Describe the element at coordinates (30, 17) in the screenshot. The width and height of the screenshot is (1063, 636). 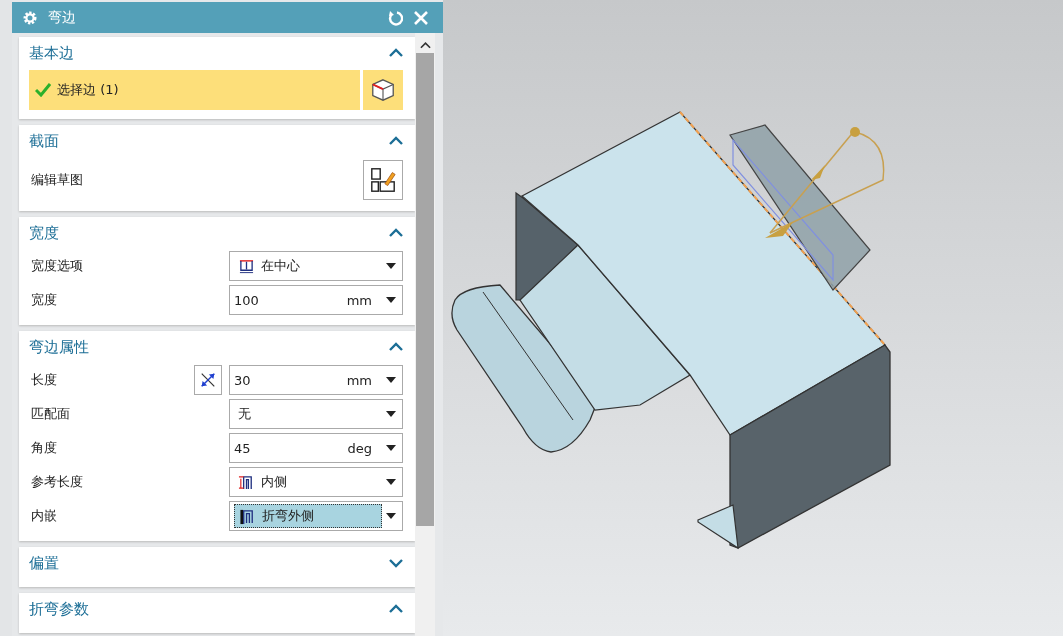
I see `settings-icon` at that location.